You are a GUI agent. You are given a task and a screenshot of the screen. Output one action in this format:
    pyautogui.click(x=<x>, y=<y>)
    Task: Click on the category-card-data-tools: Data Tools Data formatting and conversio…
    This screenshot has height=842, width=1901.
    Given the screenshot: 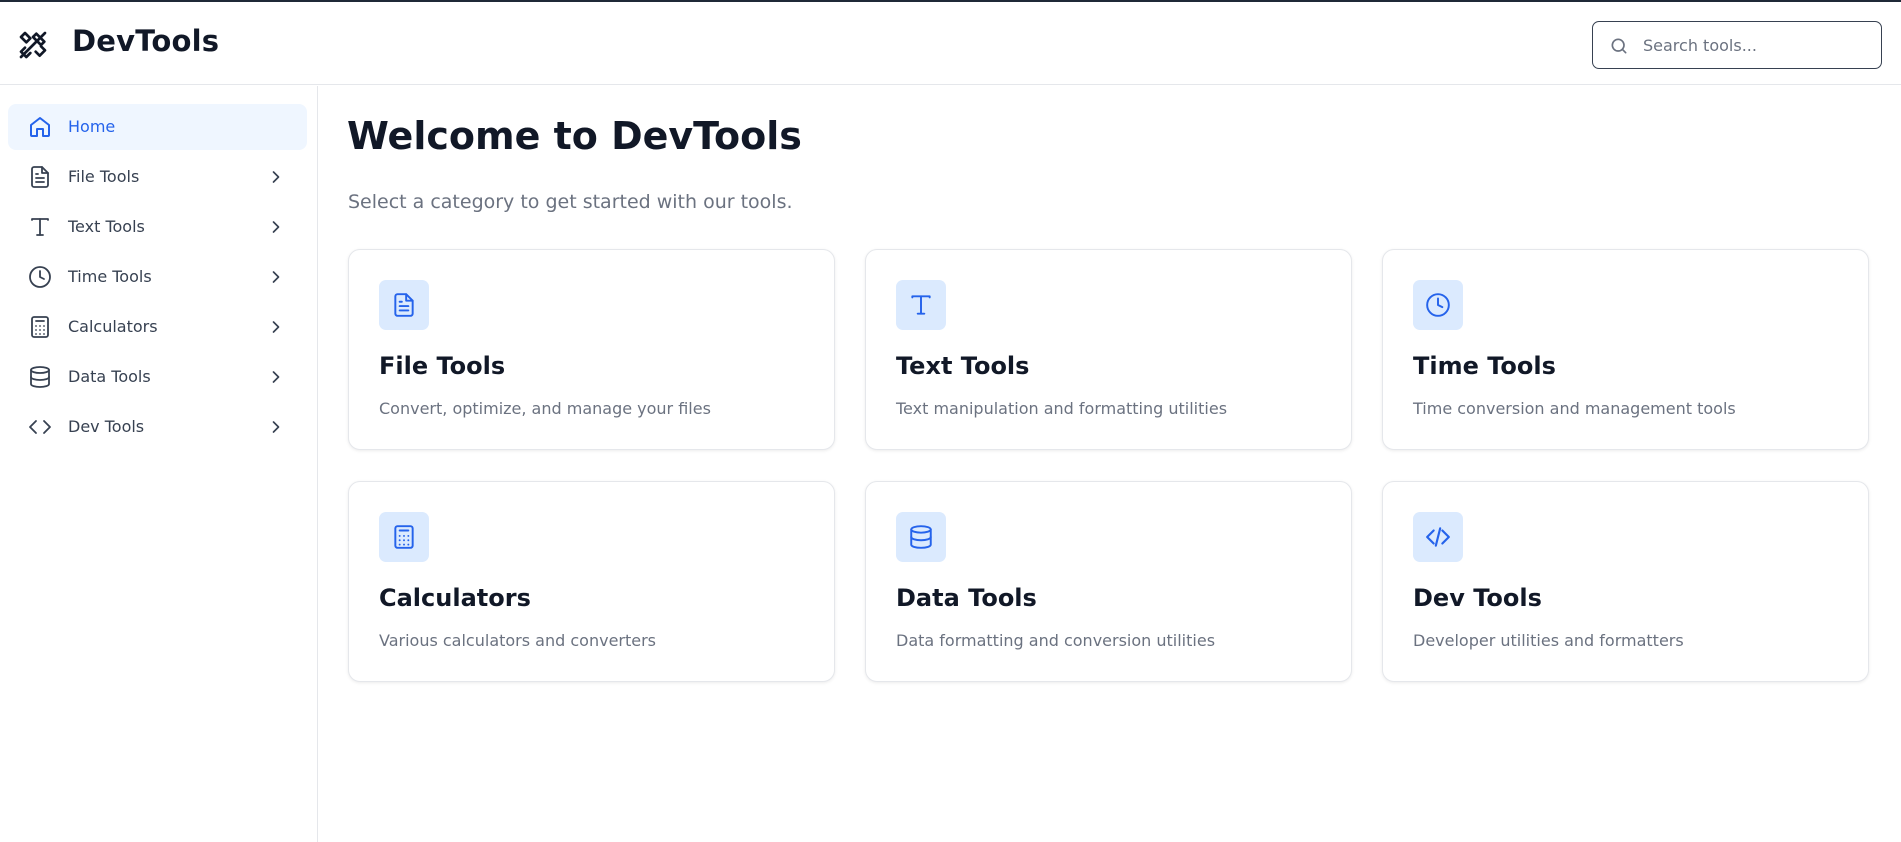 What is the action you would take?
    pyautogui.click(x=1108, y=581)
    